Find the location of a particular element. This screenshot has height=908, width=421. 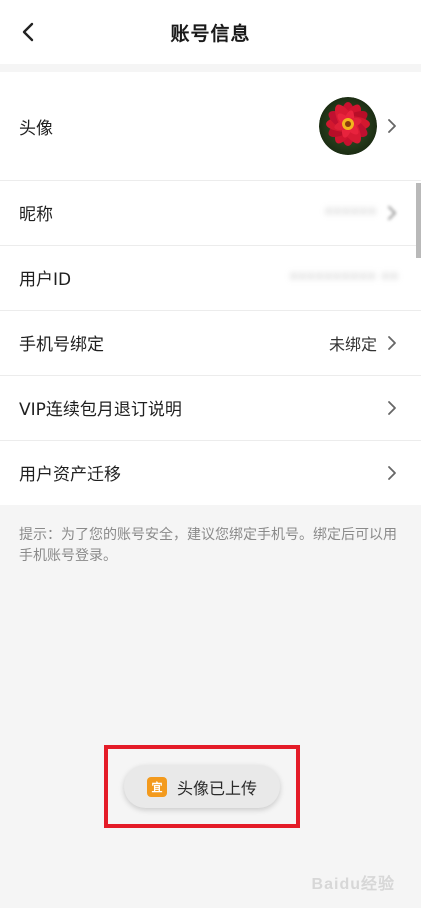

back-button is located at coordinates (28, 32).